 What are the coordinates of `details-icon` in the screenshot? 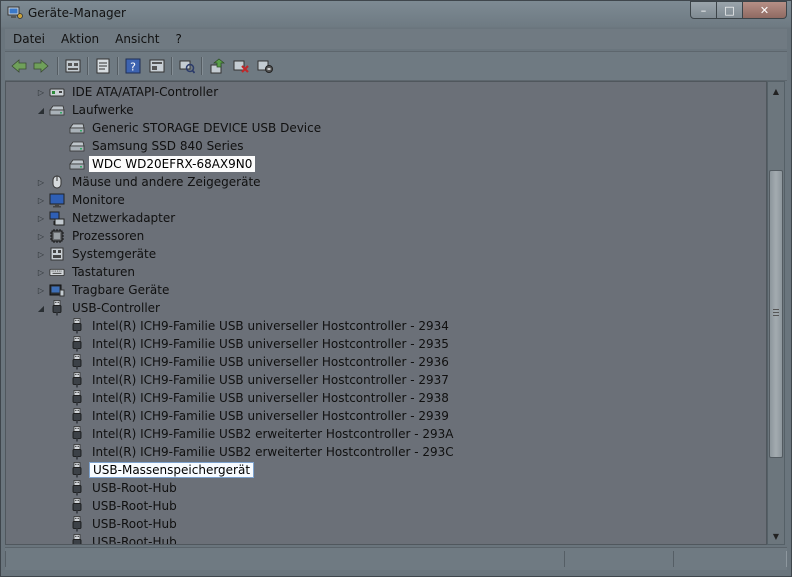 It's located at (157, 66).